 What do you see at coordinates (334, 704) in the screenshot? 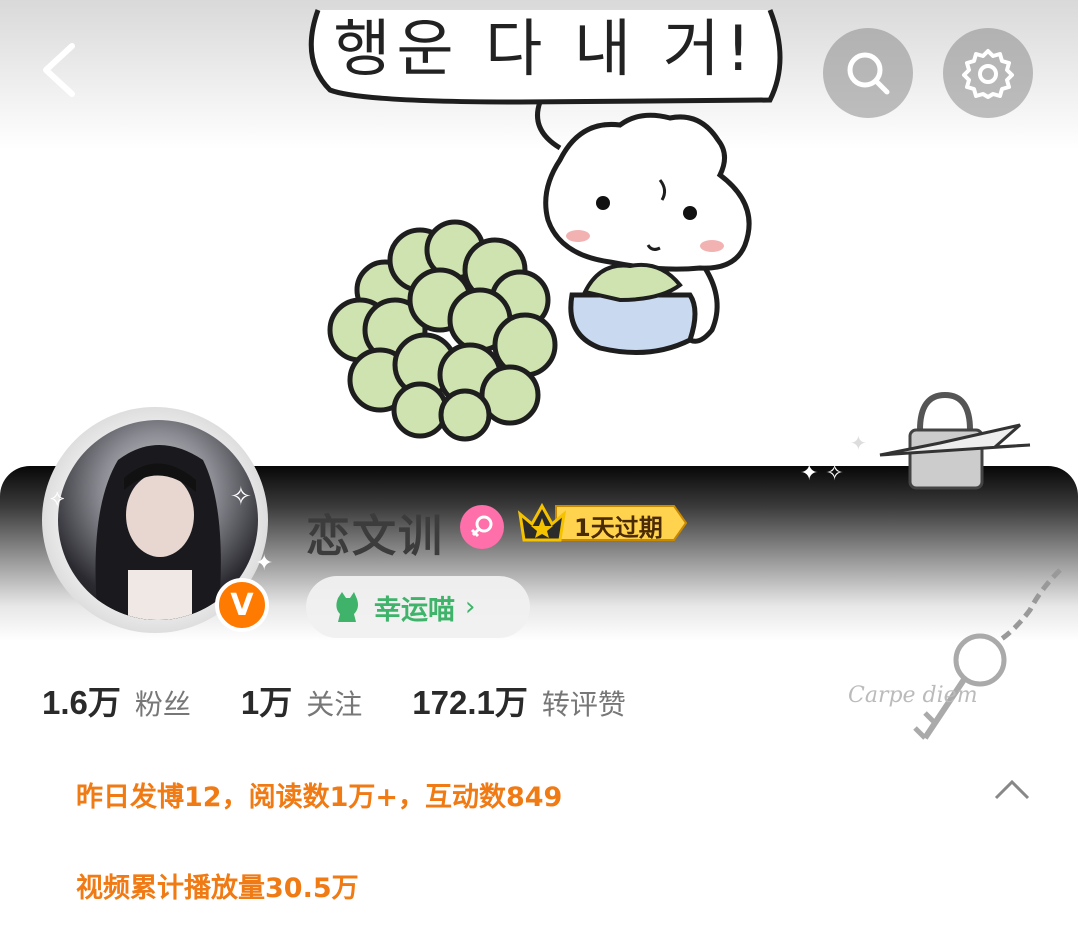
I see `following-label: 关注` at bounding box center [334, 704].